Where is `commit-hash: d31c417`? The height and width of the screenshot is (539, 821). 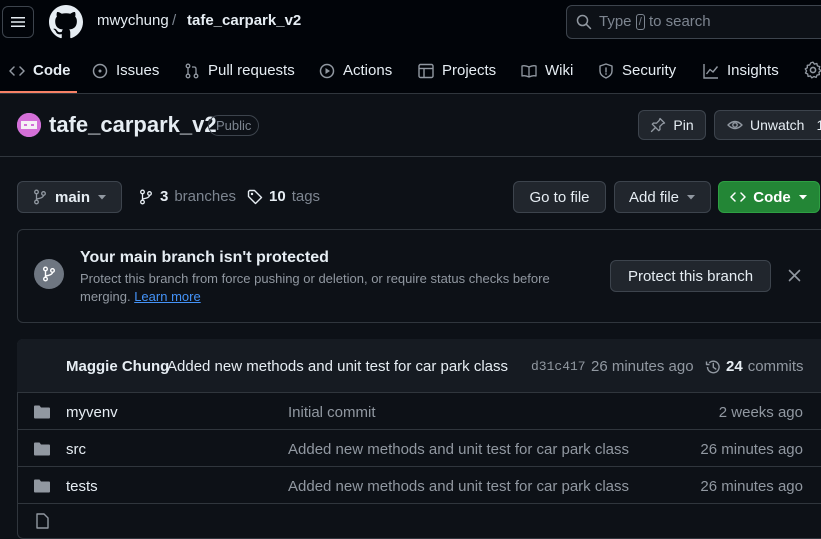 commit-hash: d31c417 is located at coordinates (558, 366).